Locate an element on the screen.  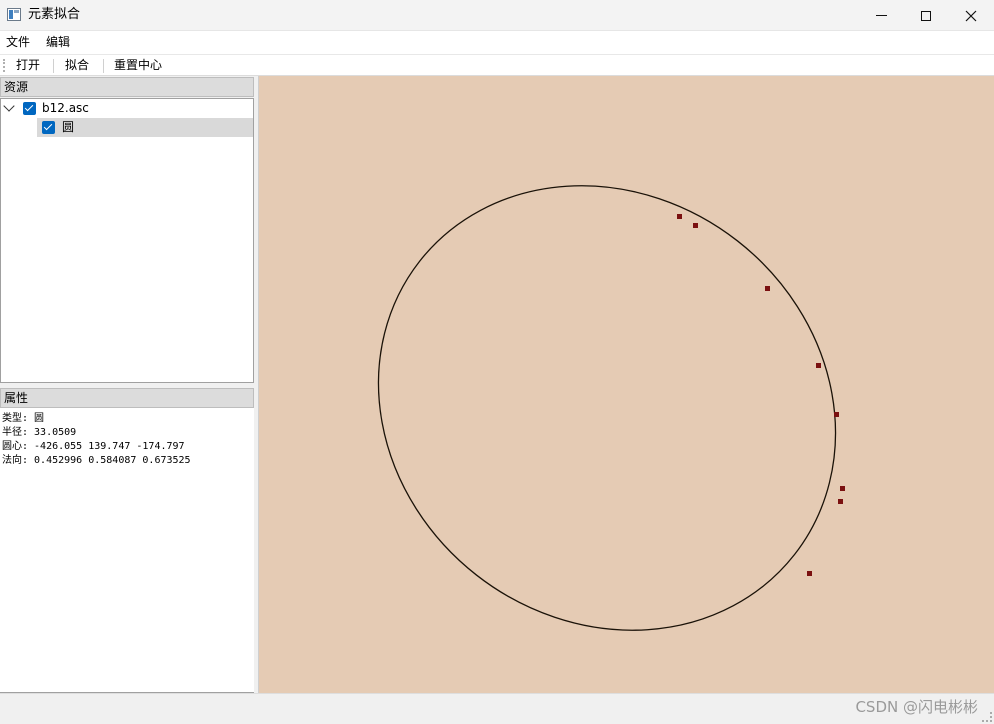
tree-item-circle: 圆 is located at coordinates (145, 127).